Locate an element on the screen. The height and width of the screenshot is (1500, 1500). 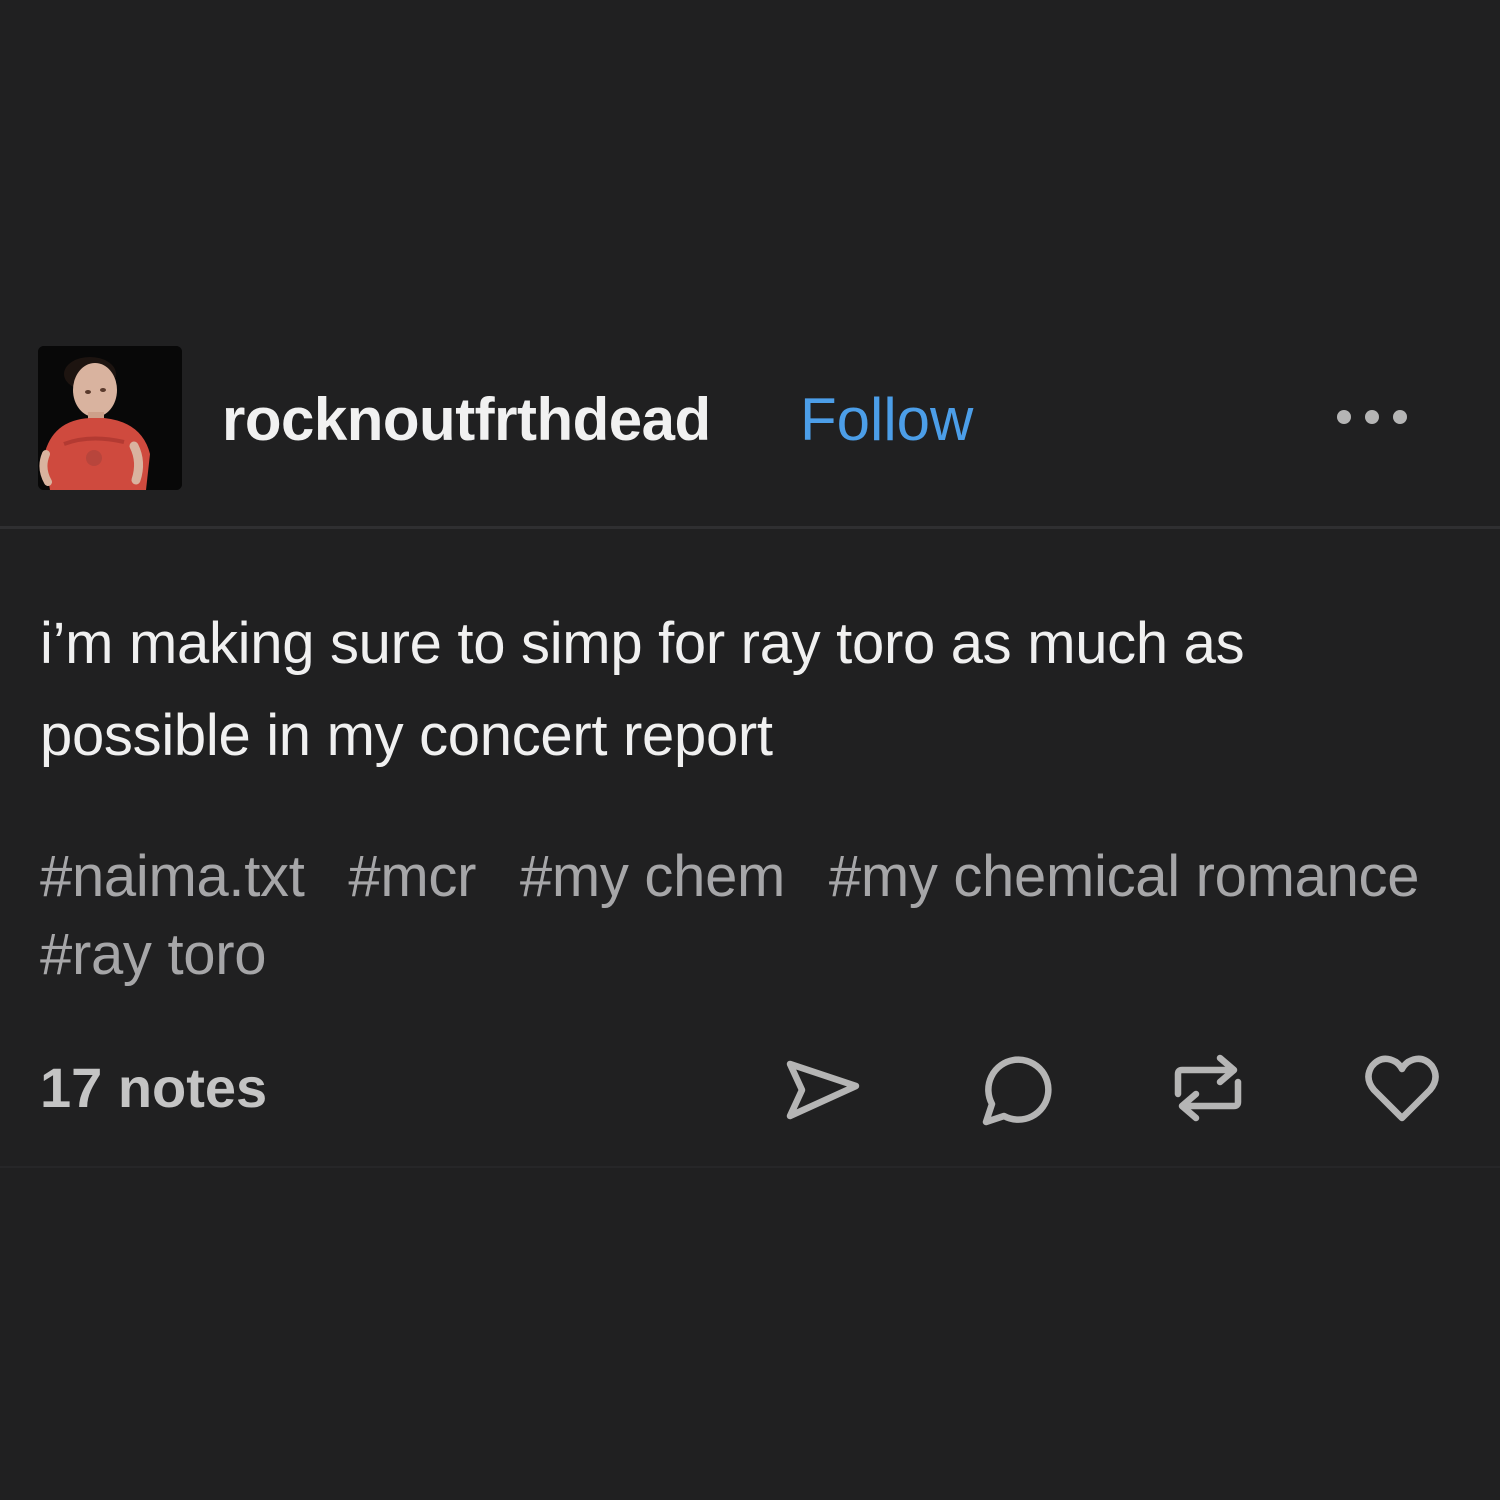
header-divider is located at coordinates (750, 527).